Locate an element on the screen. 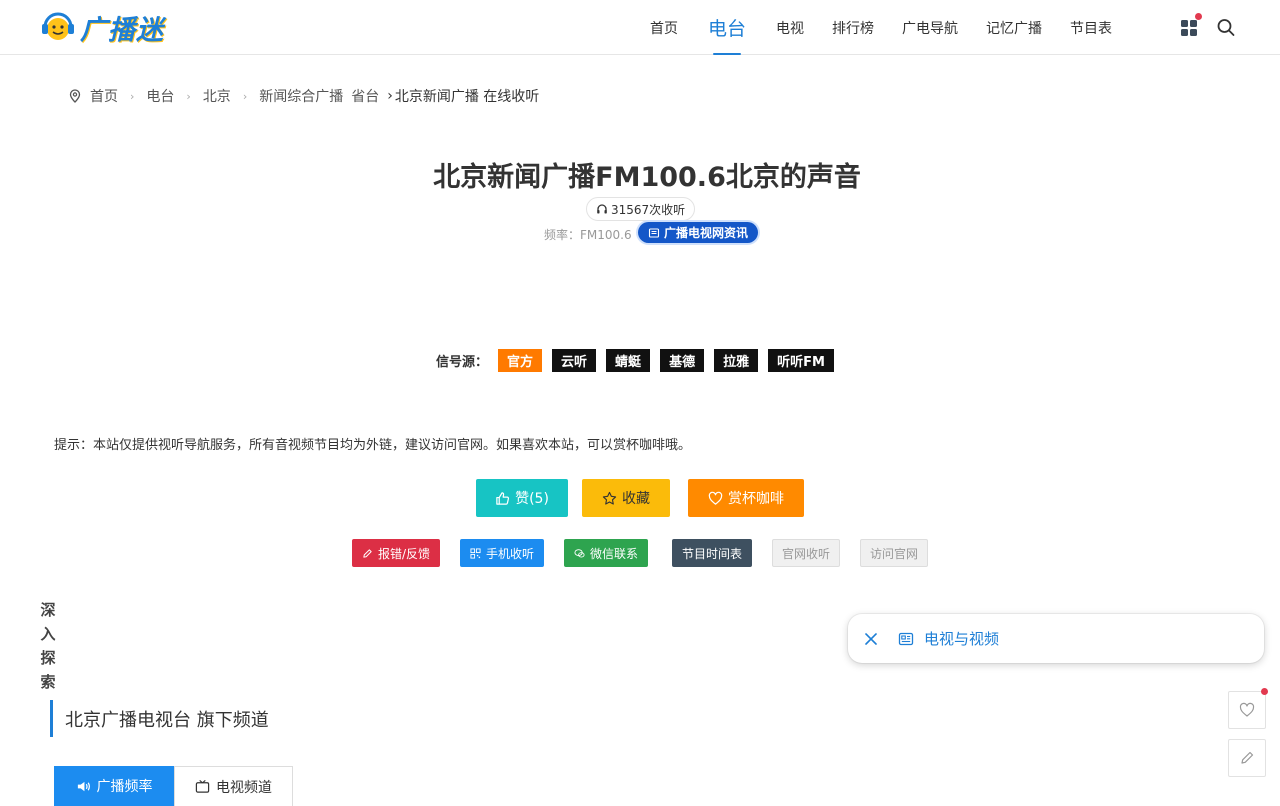 The height and width of the screenshot is (806, 1280). coffee-tip-button: 赏杯咖啡 is located at coordinates (746, 498).